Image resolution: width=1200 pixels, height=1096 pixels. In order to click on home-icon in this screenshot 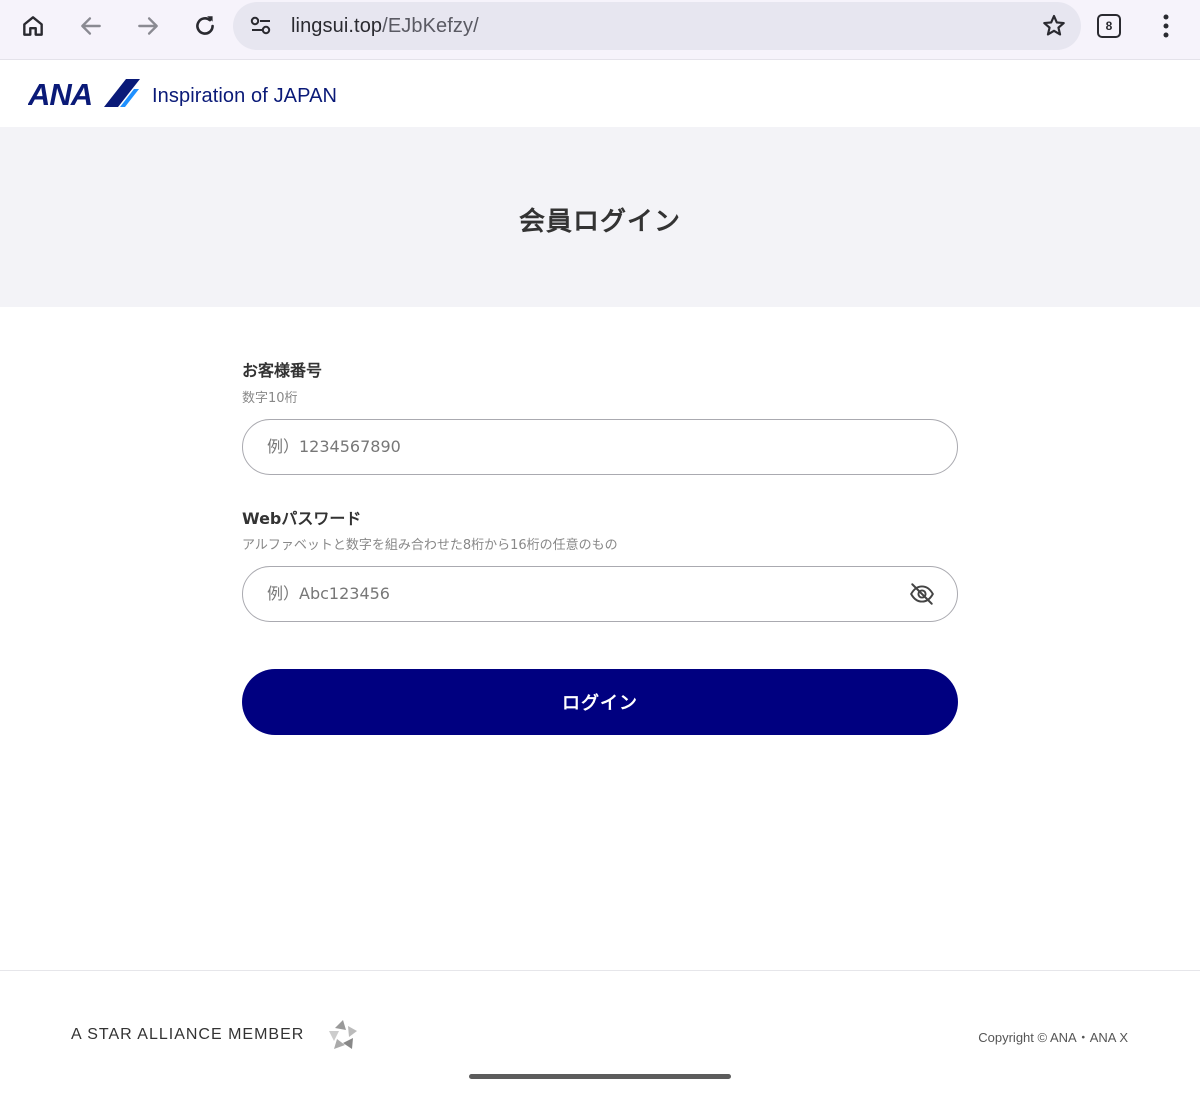, I will do `click(33, 26)`.